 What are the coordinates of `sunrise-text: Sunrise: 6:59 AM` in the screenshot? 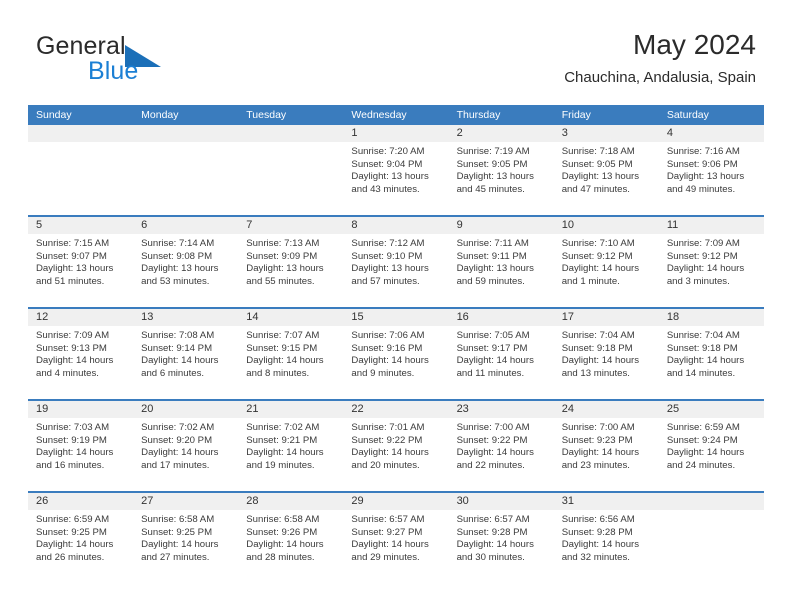 It's located at (703, 427).